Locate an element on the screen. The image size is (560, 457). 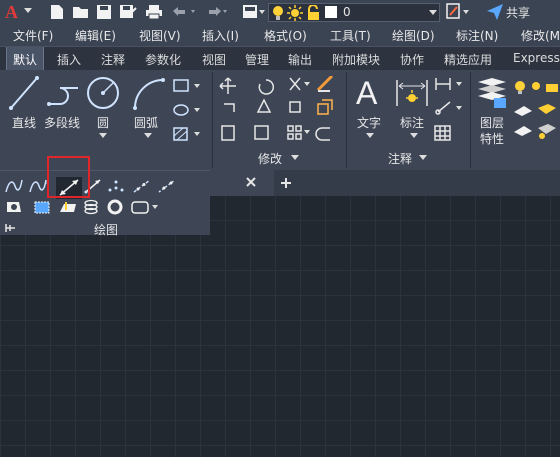
line-label: 直线 is located at coordinates (24, 122).